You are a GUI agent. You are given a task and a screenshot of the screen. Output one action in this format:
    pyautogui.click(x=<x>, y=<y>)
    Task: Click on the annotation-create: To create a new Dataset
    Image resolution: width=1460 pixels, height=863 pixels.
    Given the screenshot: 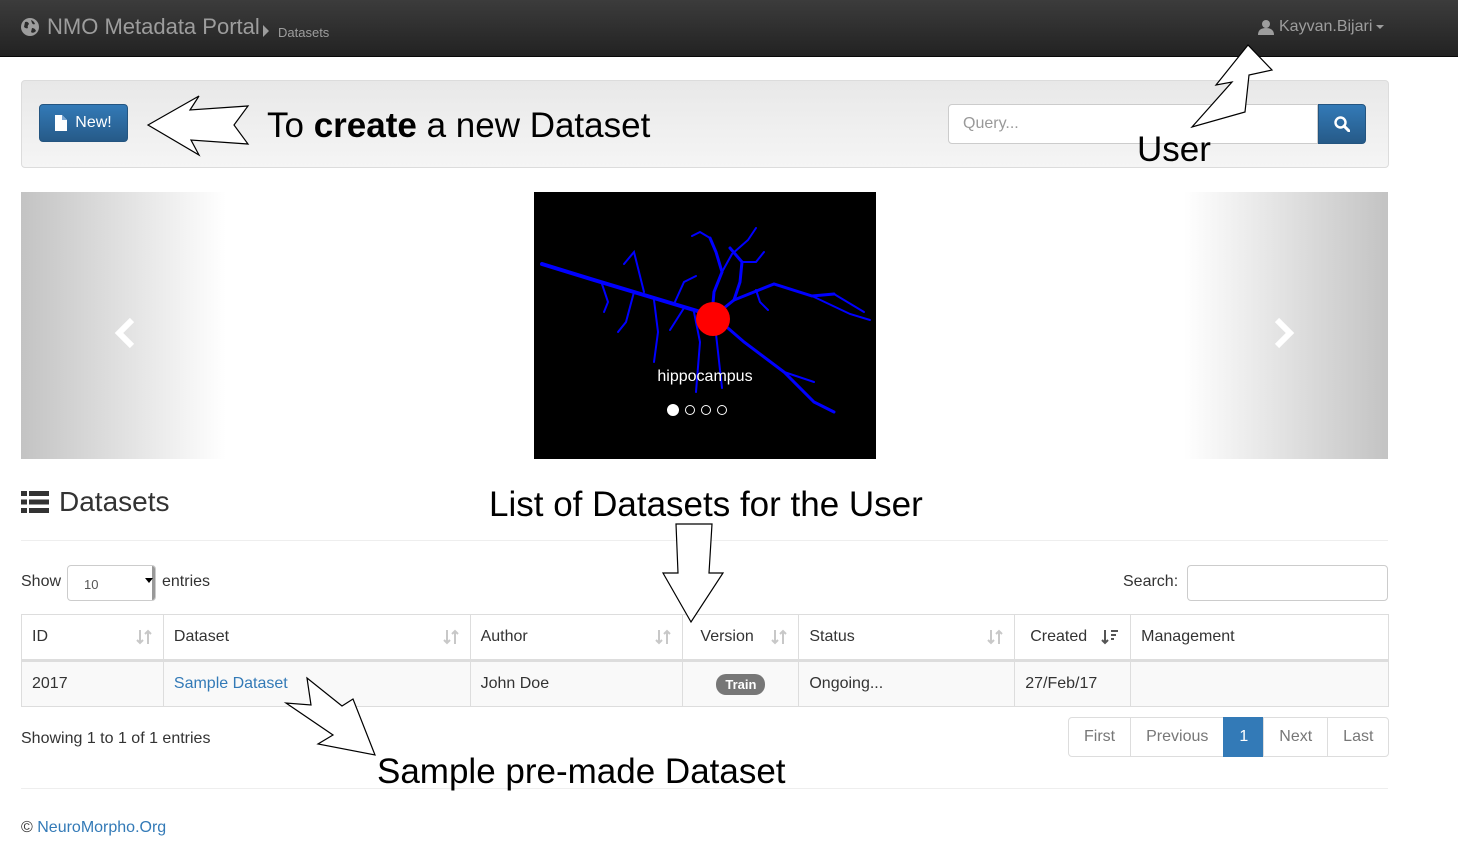 What is the action you would take?
    pyautogui.click(x=458, y=126)
    